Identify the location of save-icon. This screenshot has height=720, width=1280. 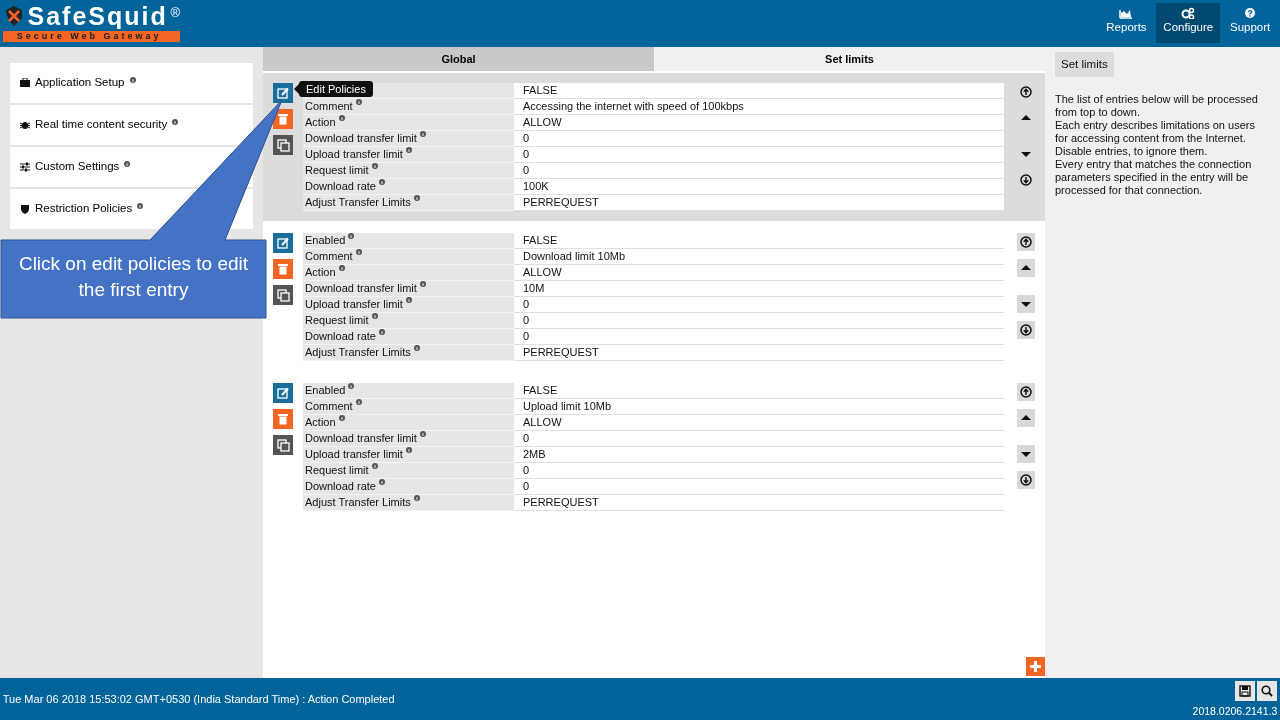
(1244, 690).